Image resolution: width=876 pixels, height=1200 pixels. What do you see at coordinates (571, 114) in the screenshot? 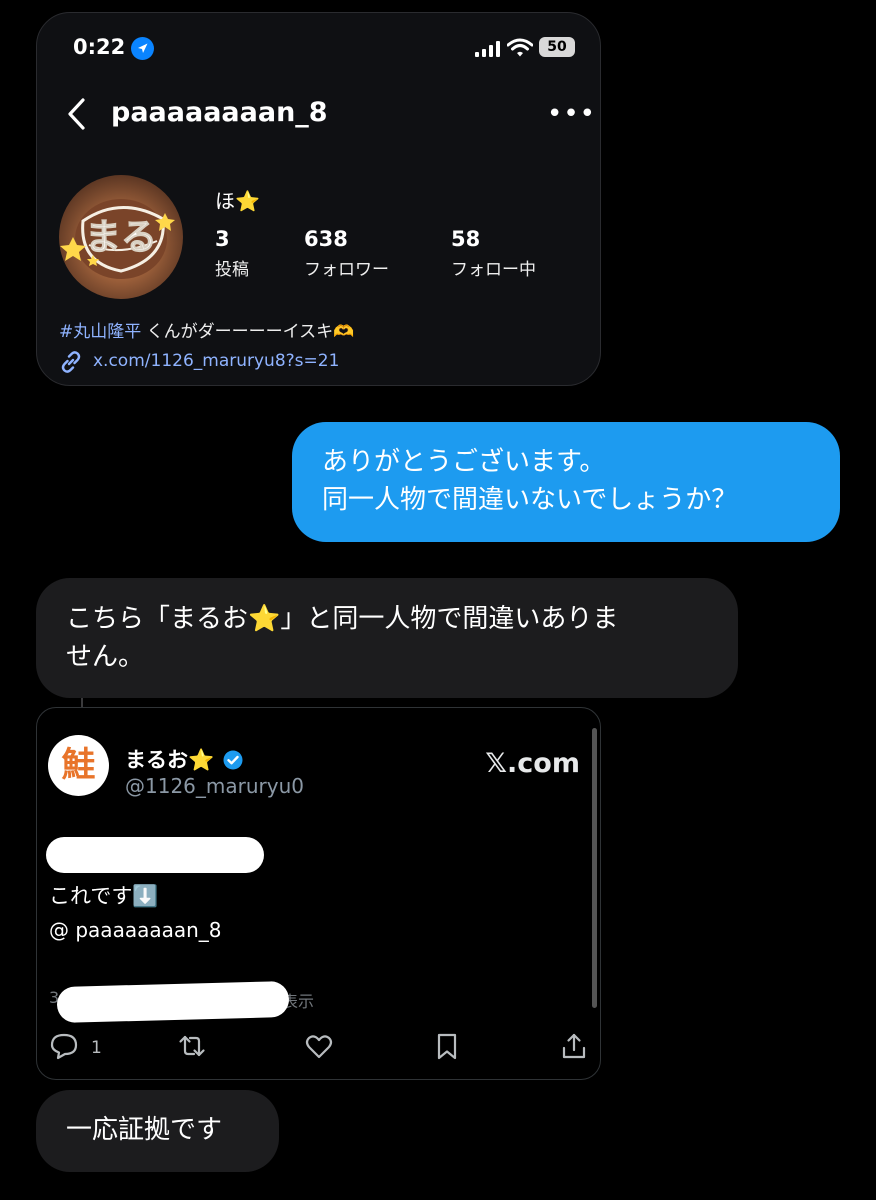
I see `more-options-icon: •••` at bounding box center [571, 114].